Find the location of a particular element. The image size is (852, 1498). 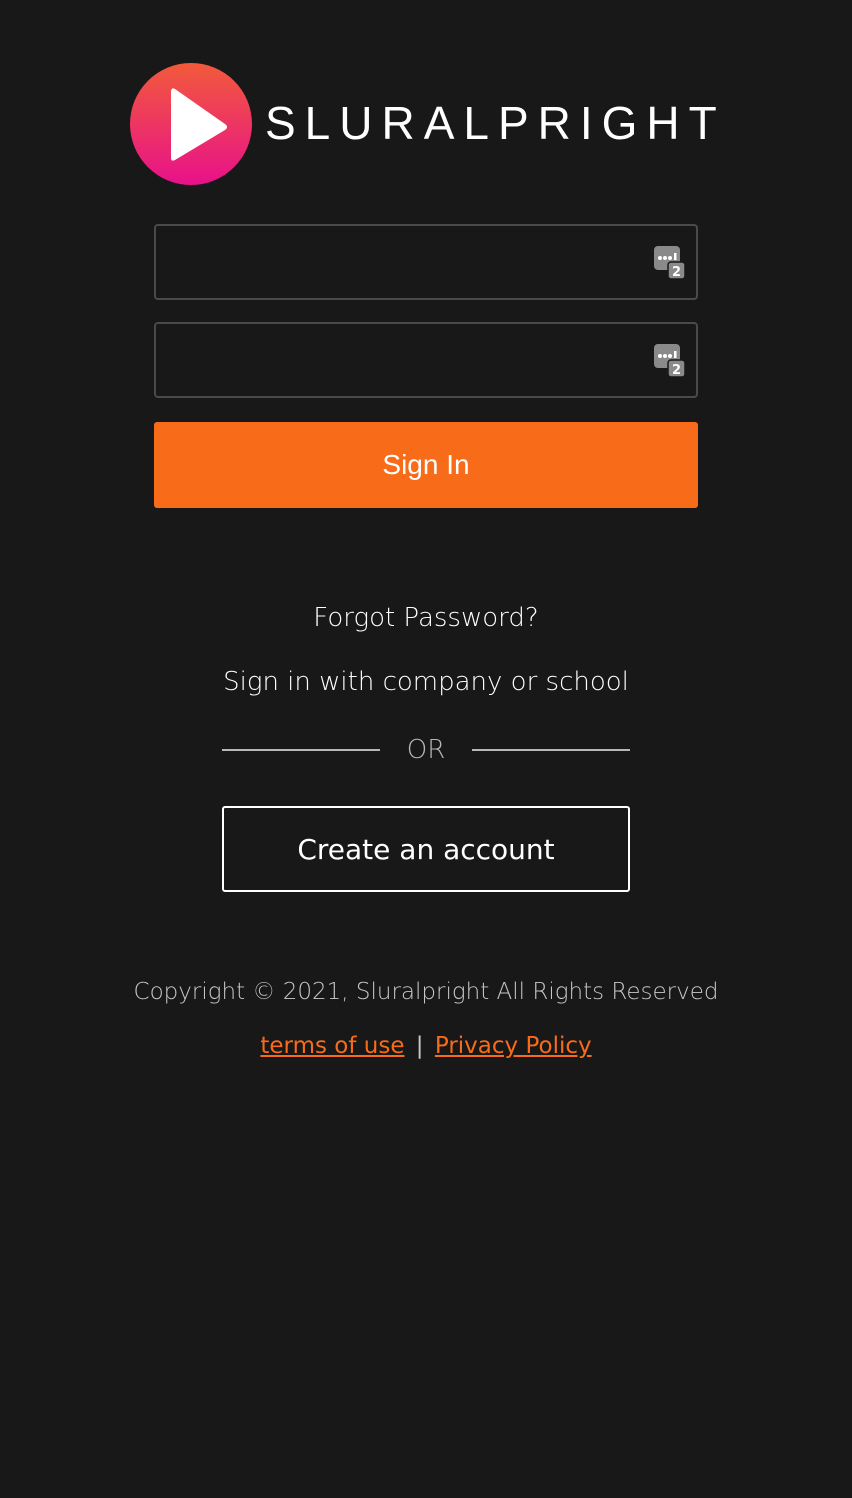

password-input is located at coordinates (426, 360).